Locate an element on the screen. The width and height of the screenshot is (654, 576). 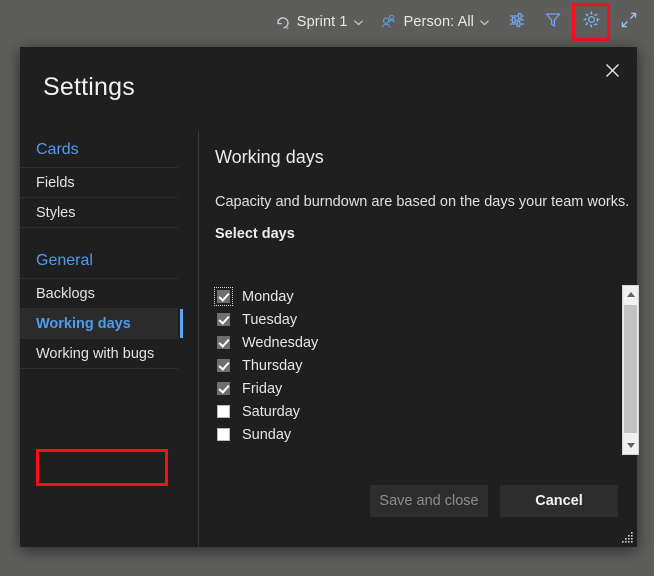
gear-icon is located at coordinates (591, 22).